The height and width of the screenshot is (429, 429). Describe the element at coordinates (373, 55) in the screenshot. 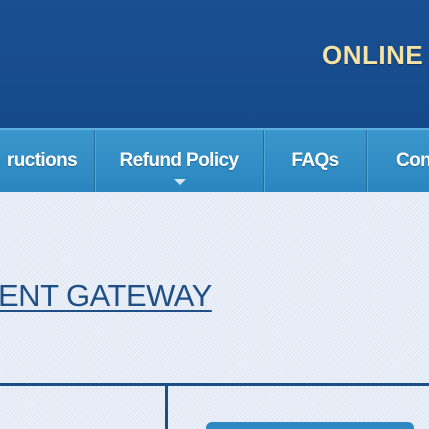

I see `site-title: ONLINE` at that location.